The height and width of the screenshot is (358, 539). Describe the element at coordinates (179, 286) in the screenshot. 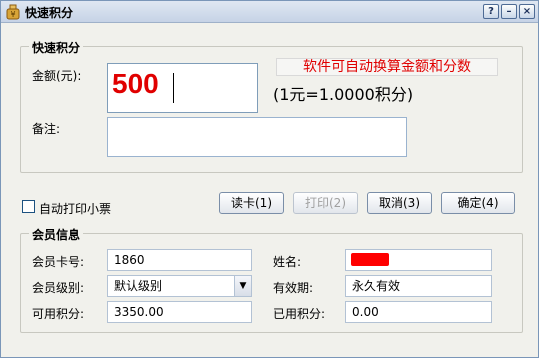

I see `member-level-select: 默认级别 ▼` at that location.